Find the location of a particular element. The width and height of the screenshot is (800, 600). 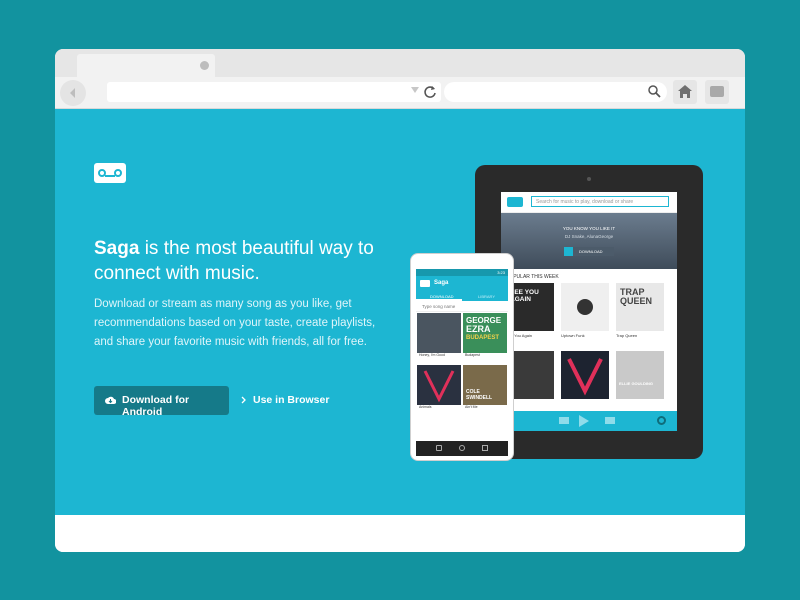

home-nav-icon is located at coordinates (462, 448).